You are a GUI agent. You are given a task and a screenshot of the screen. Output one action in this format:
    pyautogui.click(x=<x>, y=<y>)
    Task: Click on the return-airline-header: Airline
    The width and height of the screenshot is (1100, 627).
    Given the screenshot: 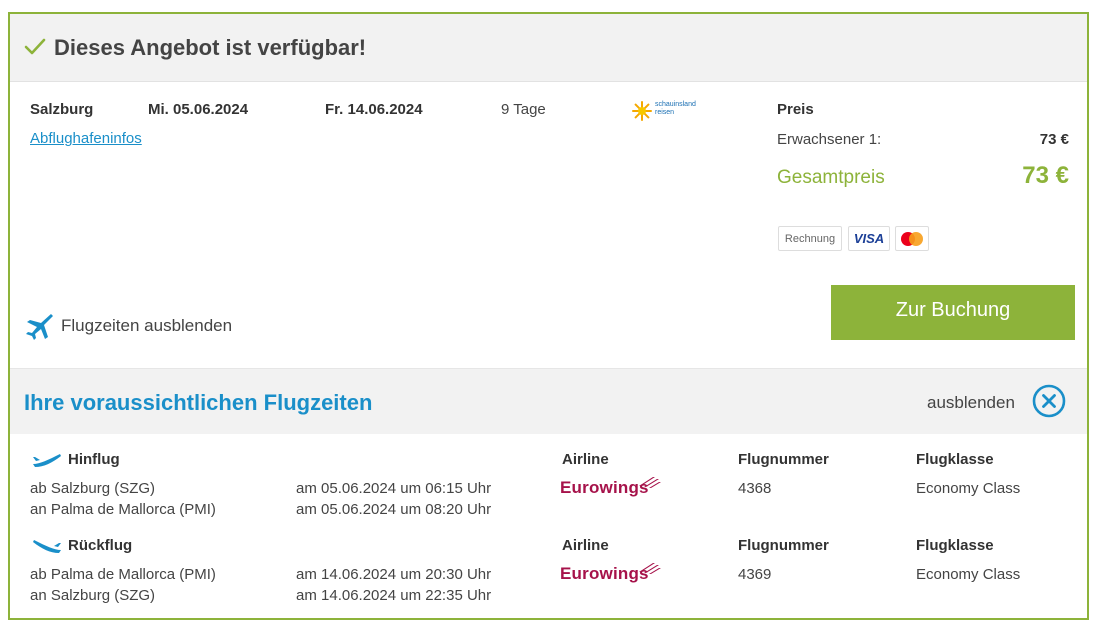 What is the action you would take?
    pyautogui.click(x=585, y=545)
    